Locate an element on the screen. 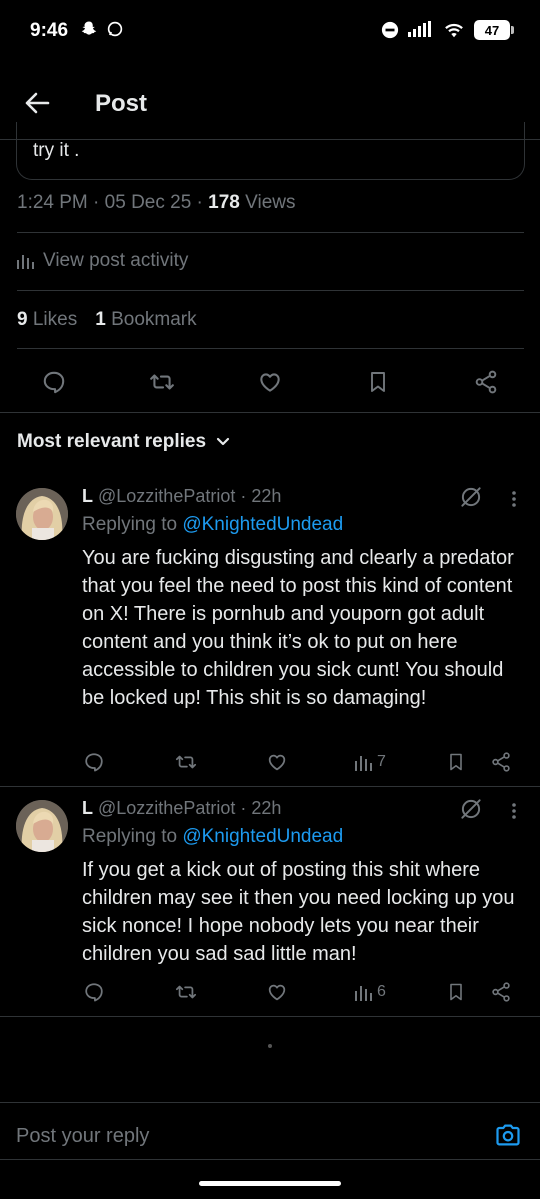  view-post-activity-link: View post activity is located at coordinates (102, 261).